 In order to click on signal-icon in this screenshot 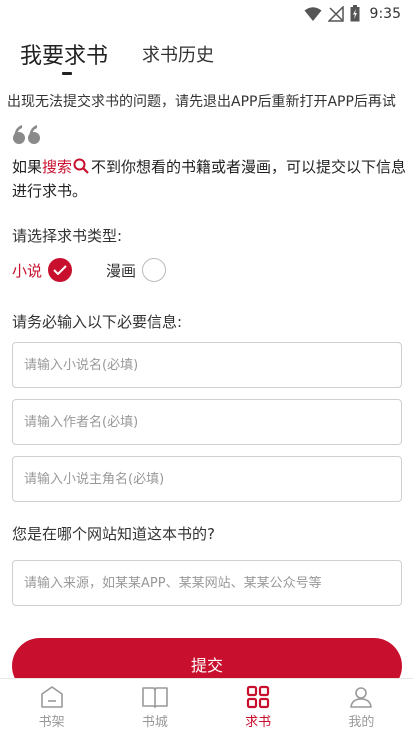, I will do `click(335, 13)`.